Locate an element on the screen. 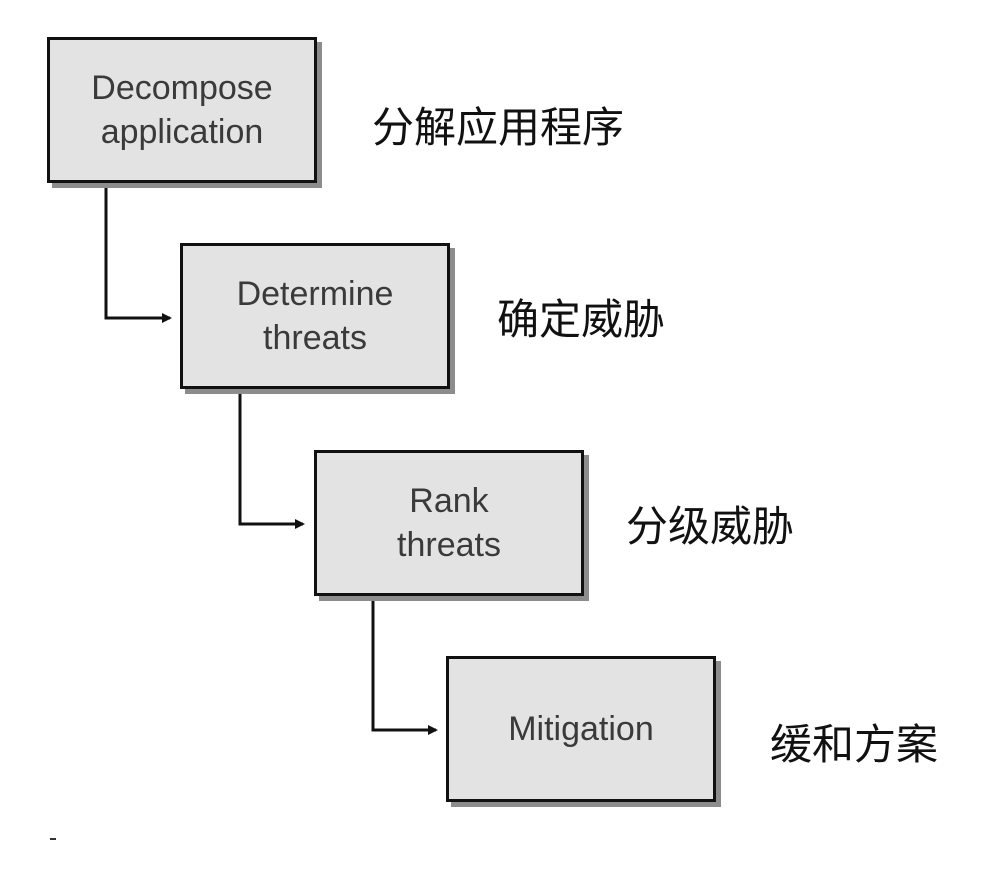 This screenshot has height=880, width=1004. step-box-rank-threats: Rank threats is located at coordinates (449, 523).